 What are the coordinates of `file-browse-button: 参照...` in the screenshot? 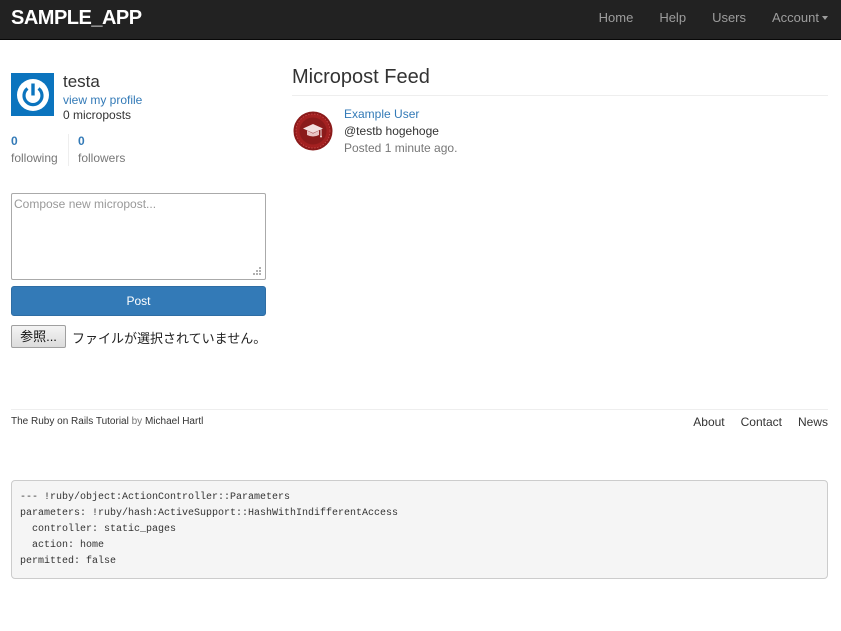 It's located at (38, 336).